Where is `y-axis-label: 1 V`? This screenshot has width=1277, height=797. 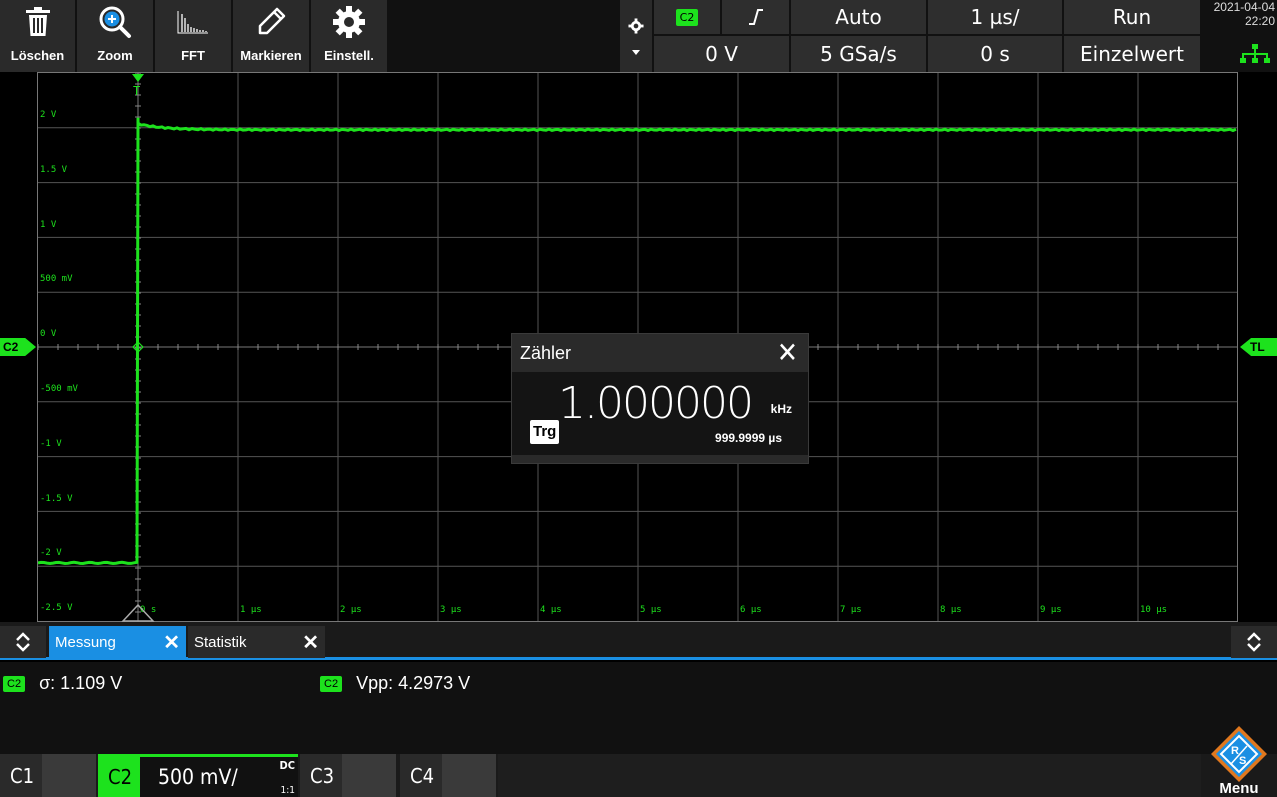
y-axis-label: 1 V is located at coordinates (48, 224).